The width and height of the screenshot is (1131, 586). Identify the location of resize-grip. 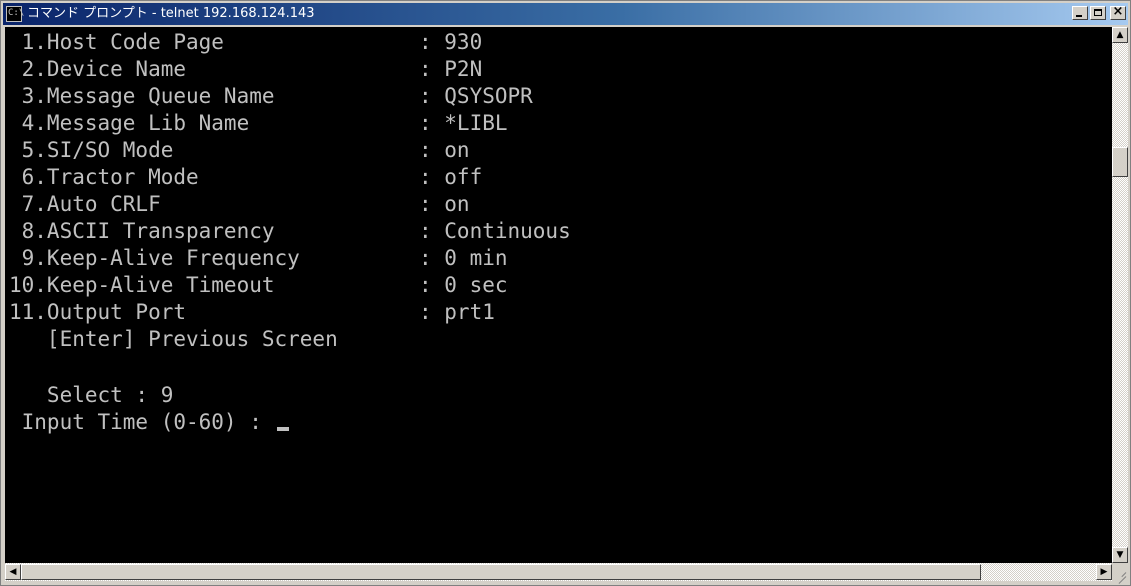
(1120, 573).